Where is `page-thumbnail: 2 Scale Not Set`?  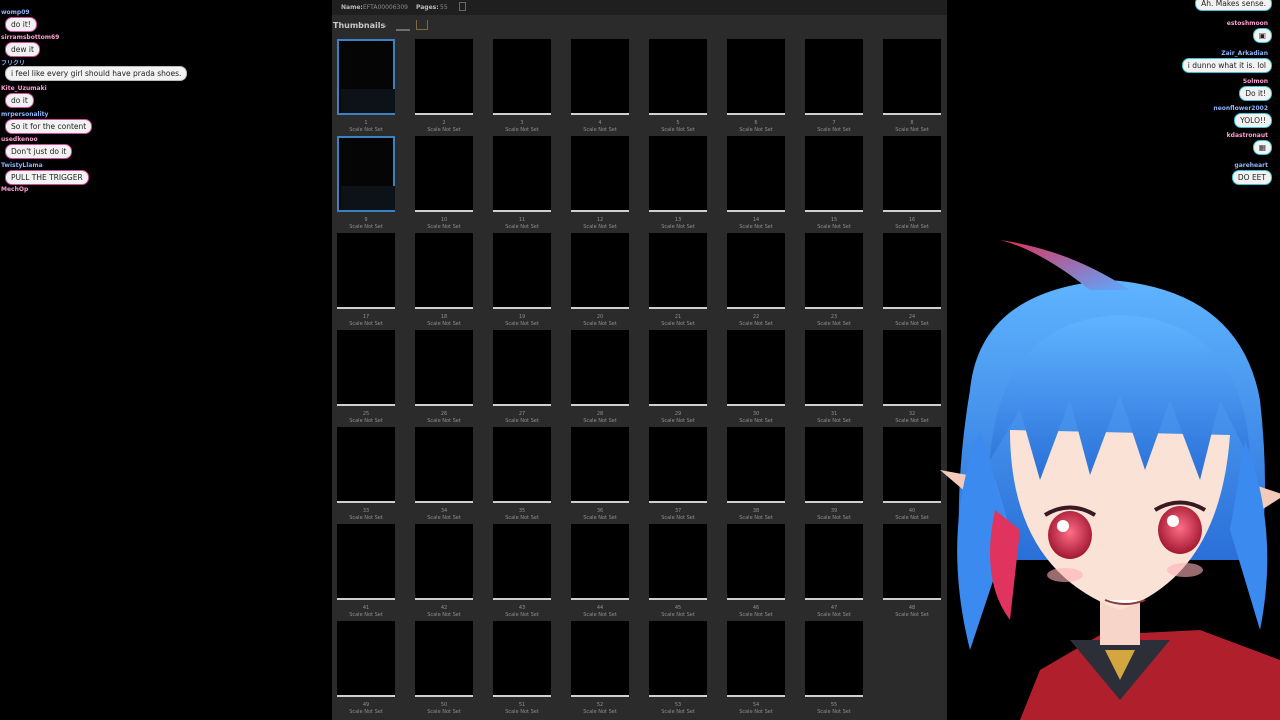 page-thumbnail: 2 Scale Not Set is located at coordinates (444, 87).